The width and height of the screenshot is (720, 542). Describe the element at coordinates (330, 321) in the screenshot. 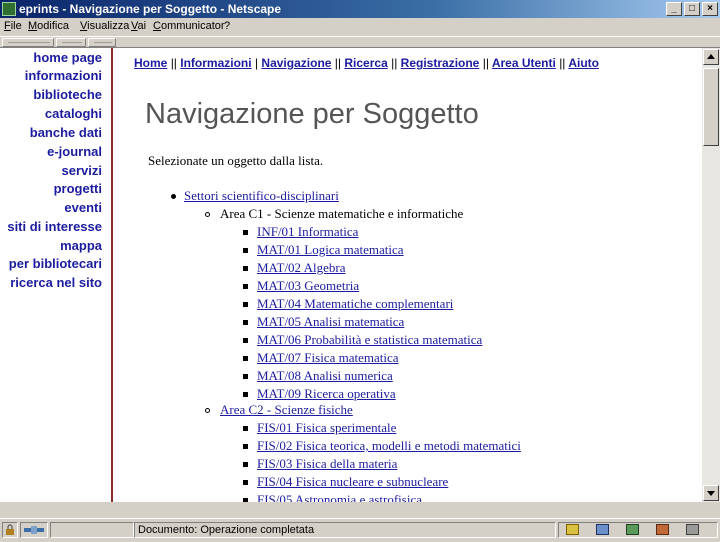

I see `subject-link: MAT/05 Analisi matematica` at that location.